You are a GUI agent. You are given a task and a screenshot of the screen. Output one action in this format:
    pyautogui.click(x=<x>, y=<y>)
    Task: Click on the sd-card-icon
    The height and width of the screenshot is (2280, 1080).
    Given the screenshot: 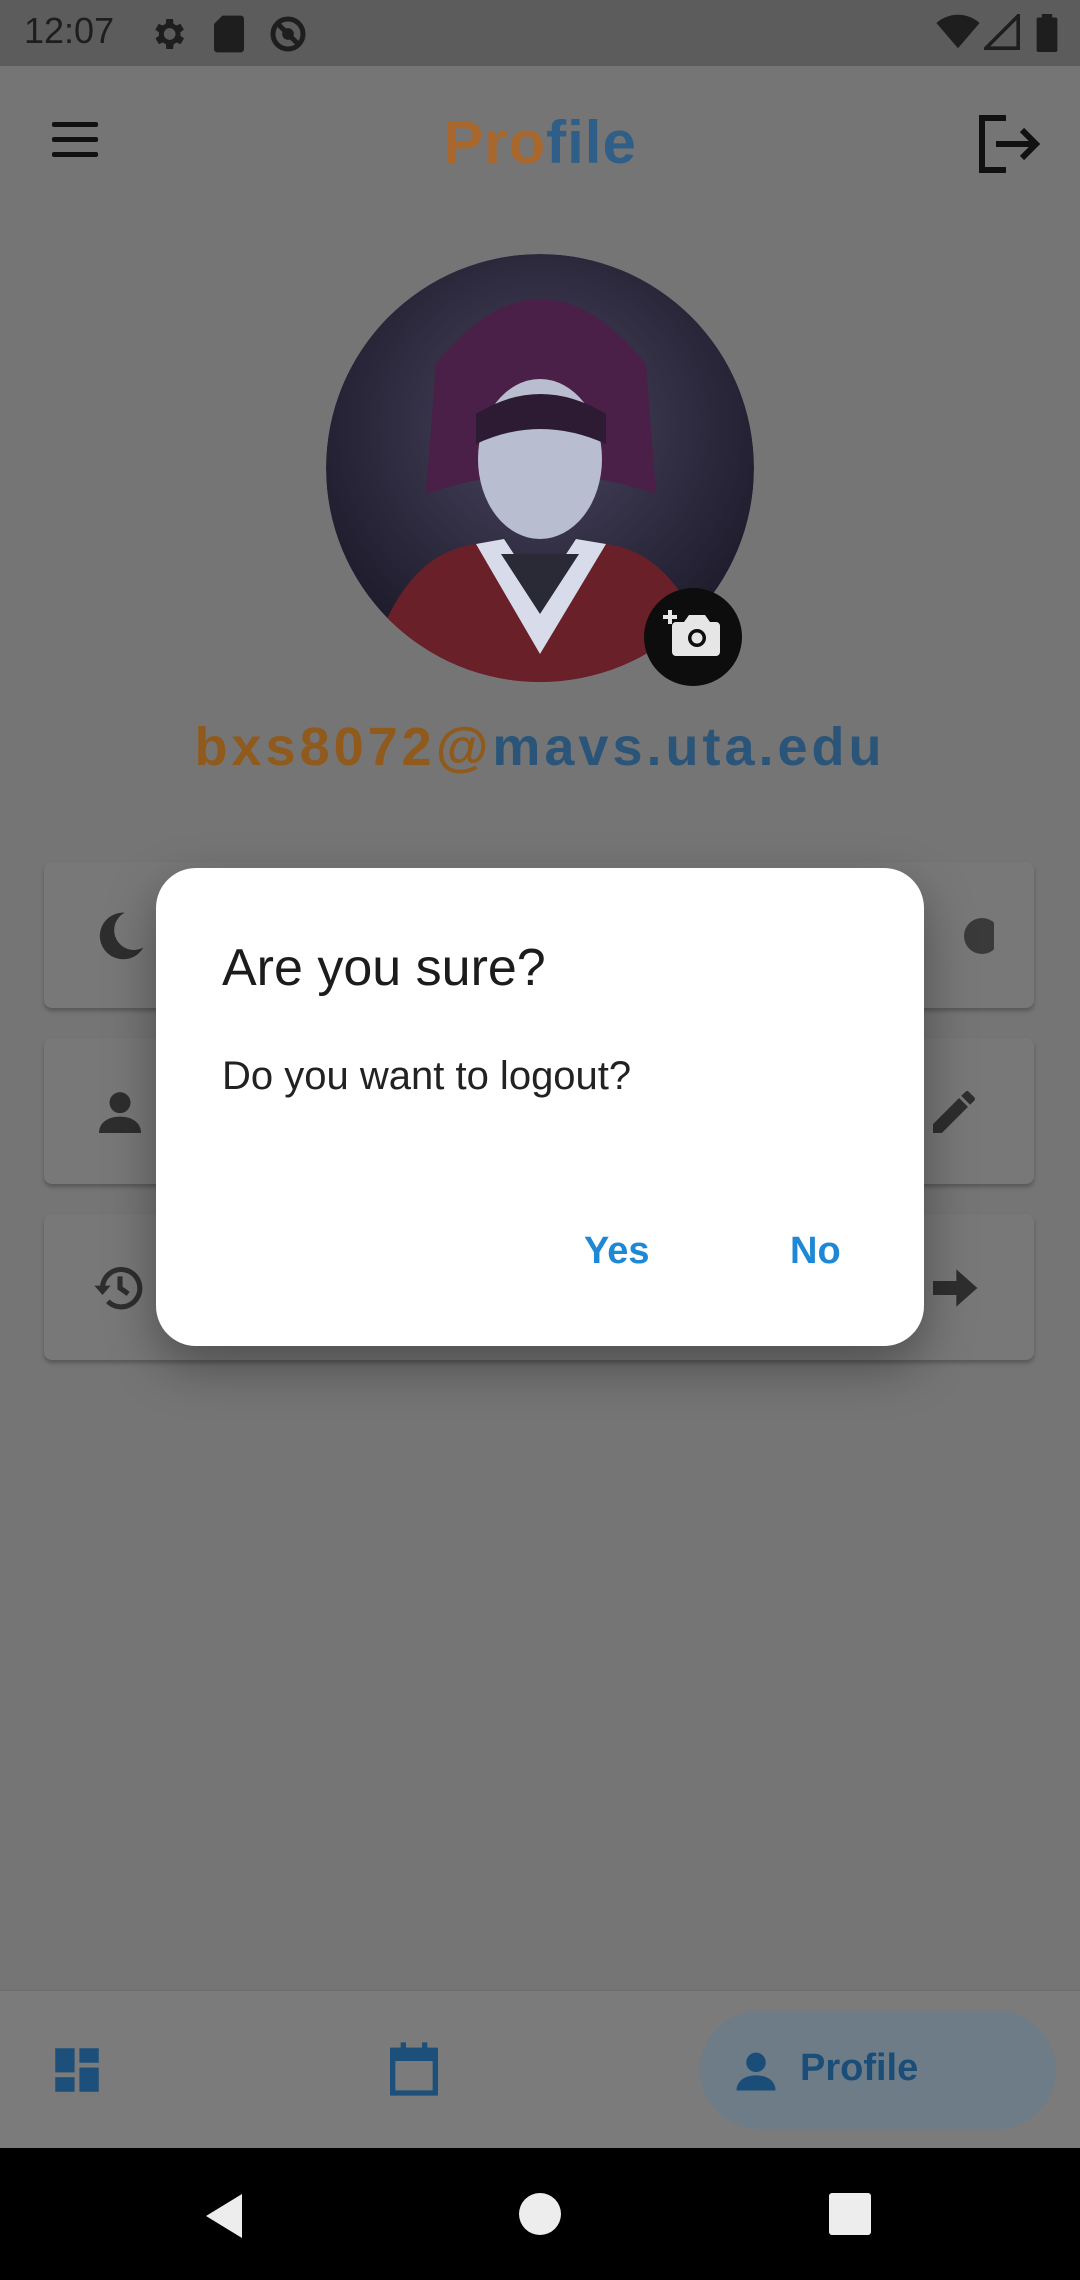 What is the action you would take?
    pyautogui.click(x=229, y=34)
    